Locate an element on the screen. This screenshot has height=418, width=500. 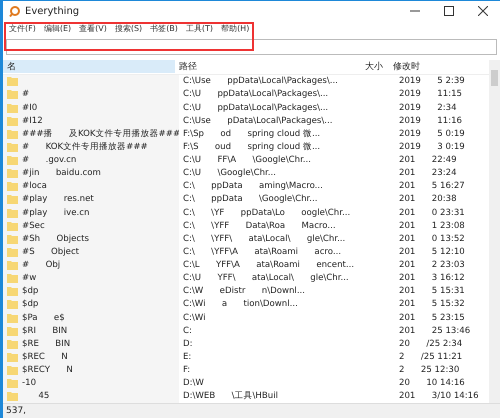
table-cell: 201 0 23:31 is located at coordinates (432, 213).